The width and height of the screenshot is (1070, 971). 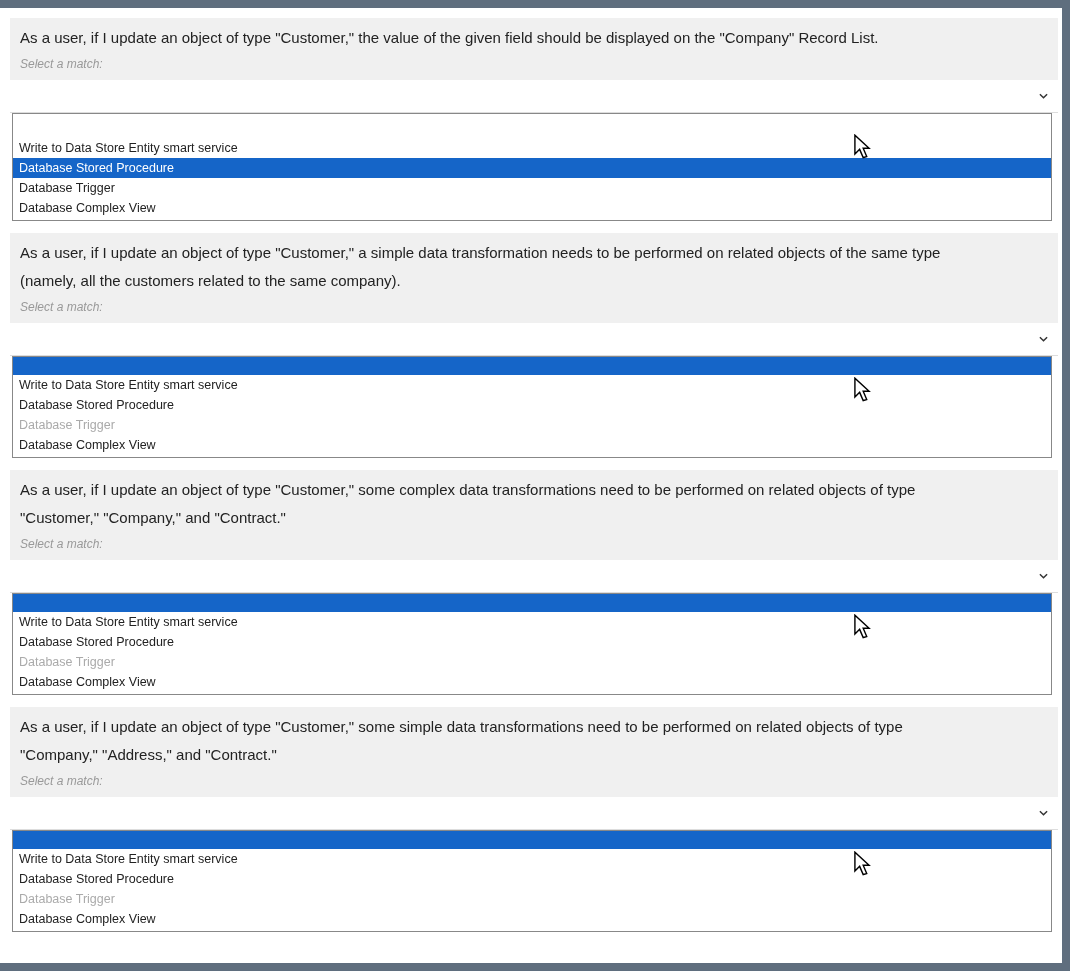 What do you see at coordinates (450, 38) in the screenshot?
I see `question-text: As a user, if I update an object of type "Customer," the value of the given field should be displayed on the "Company" Record List.` at bounding box center [450, 38].